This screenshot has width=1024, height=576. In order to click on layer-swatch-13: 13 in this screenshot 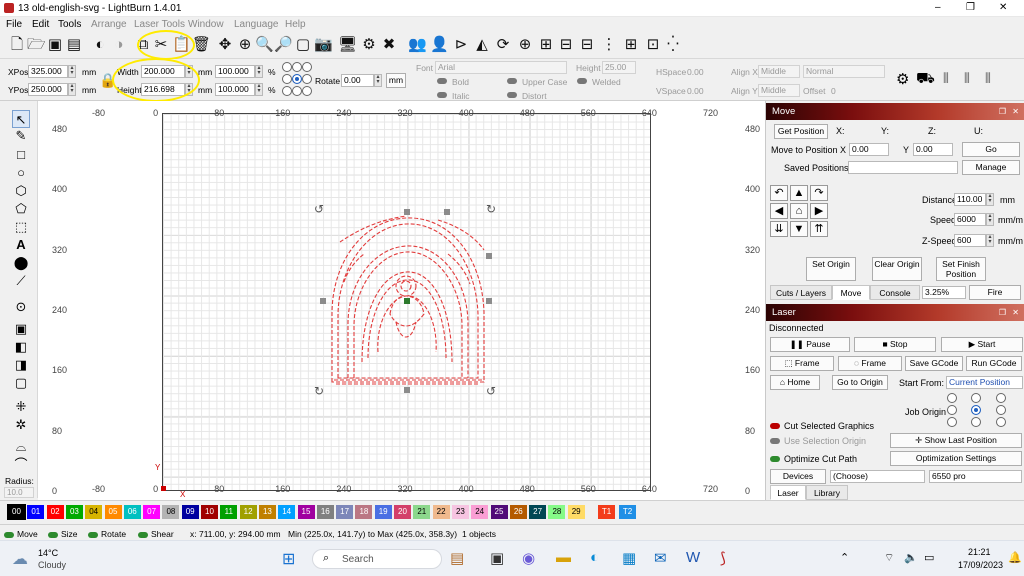, I will do `click(267, 512)`.